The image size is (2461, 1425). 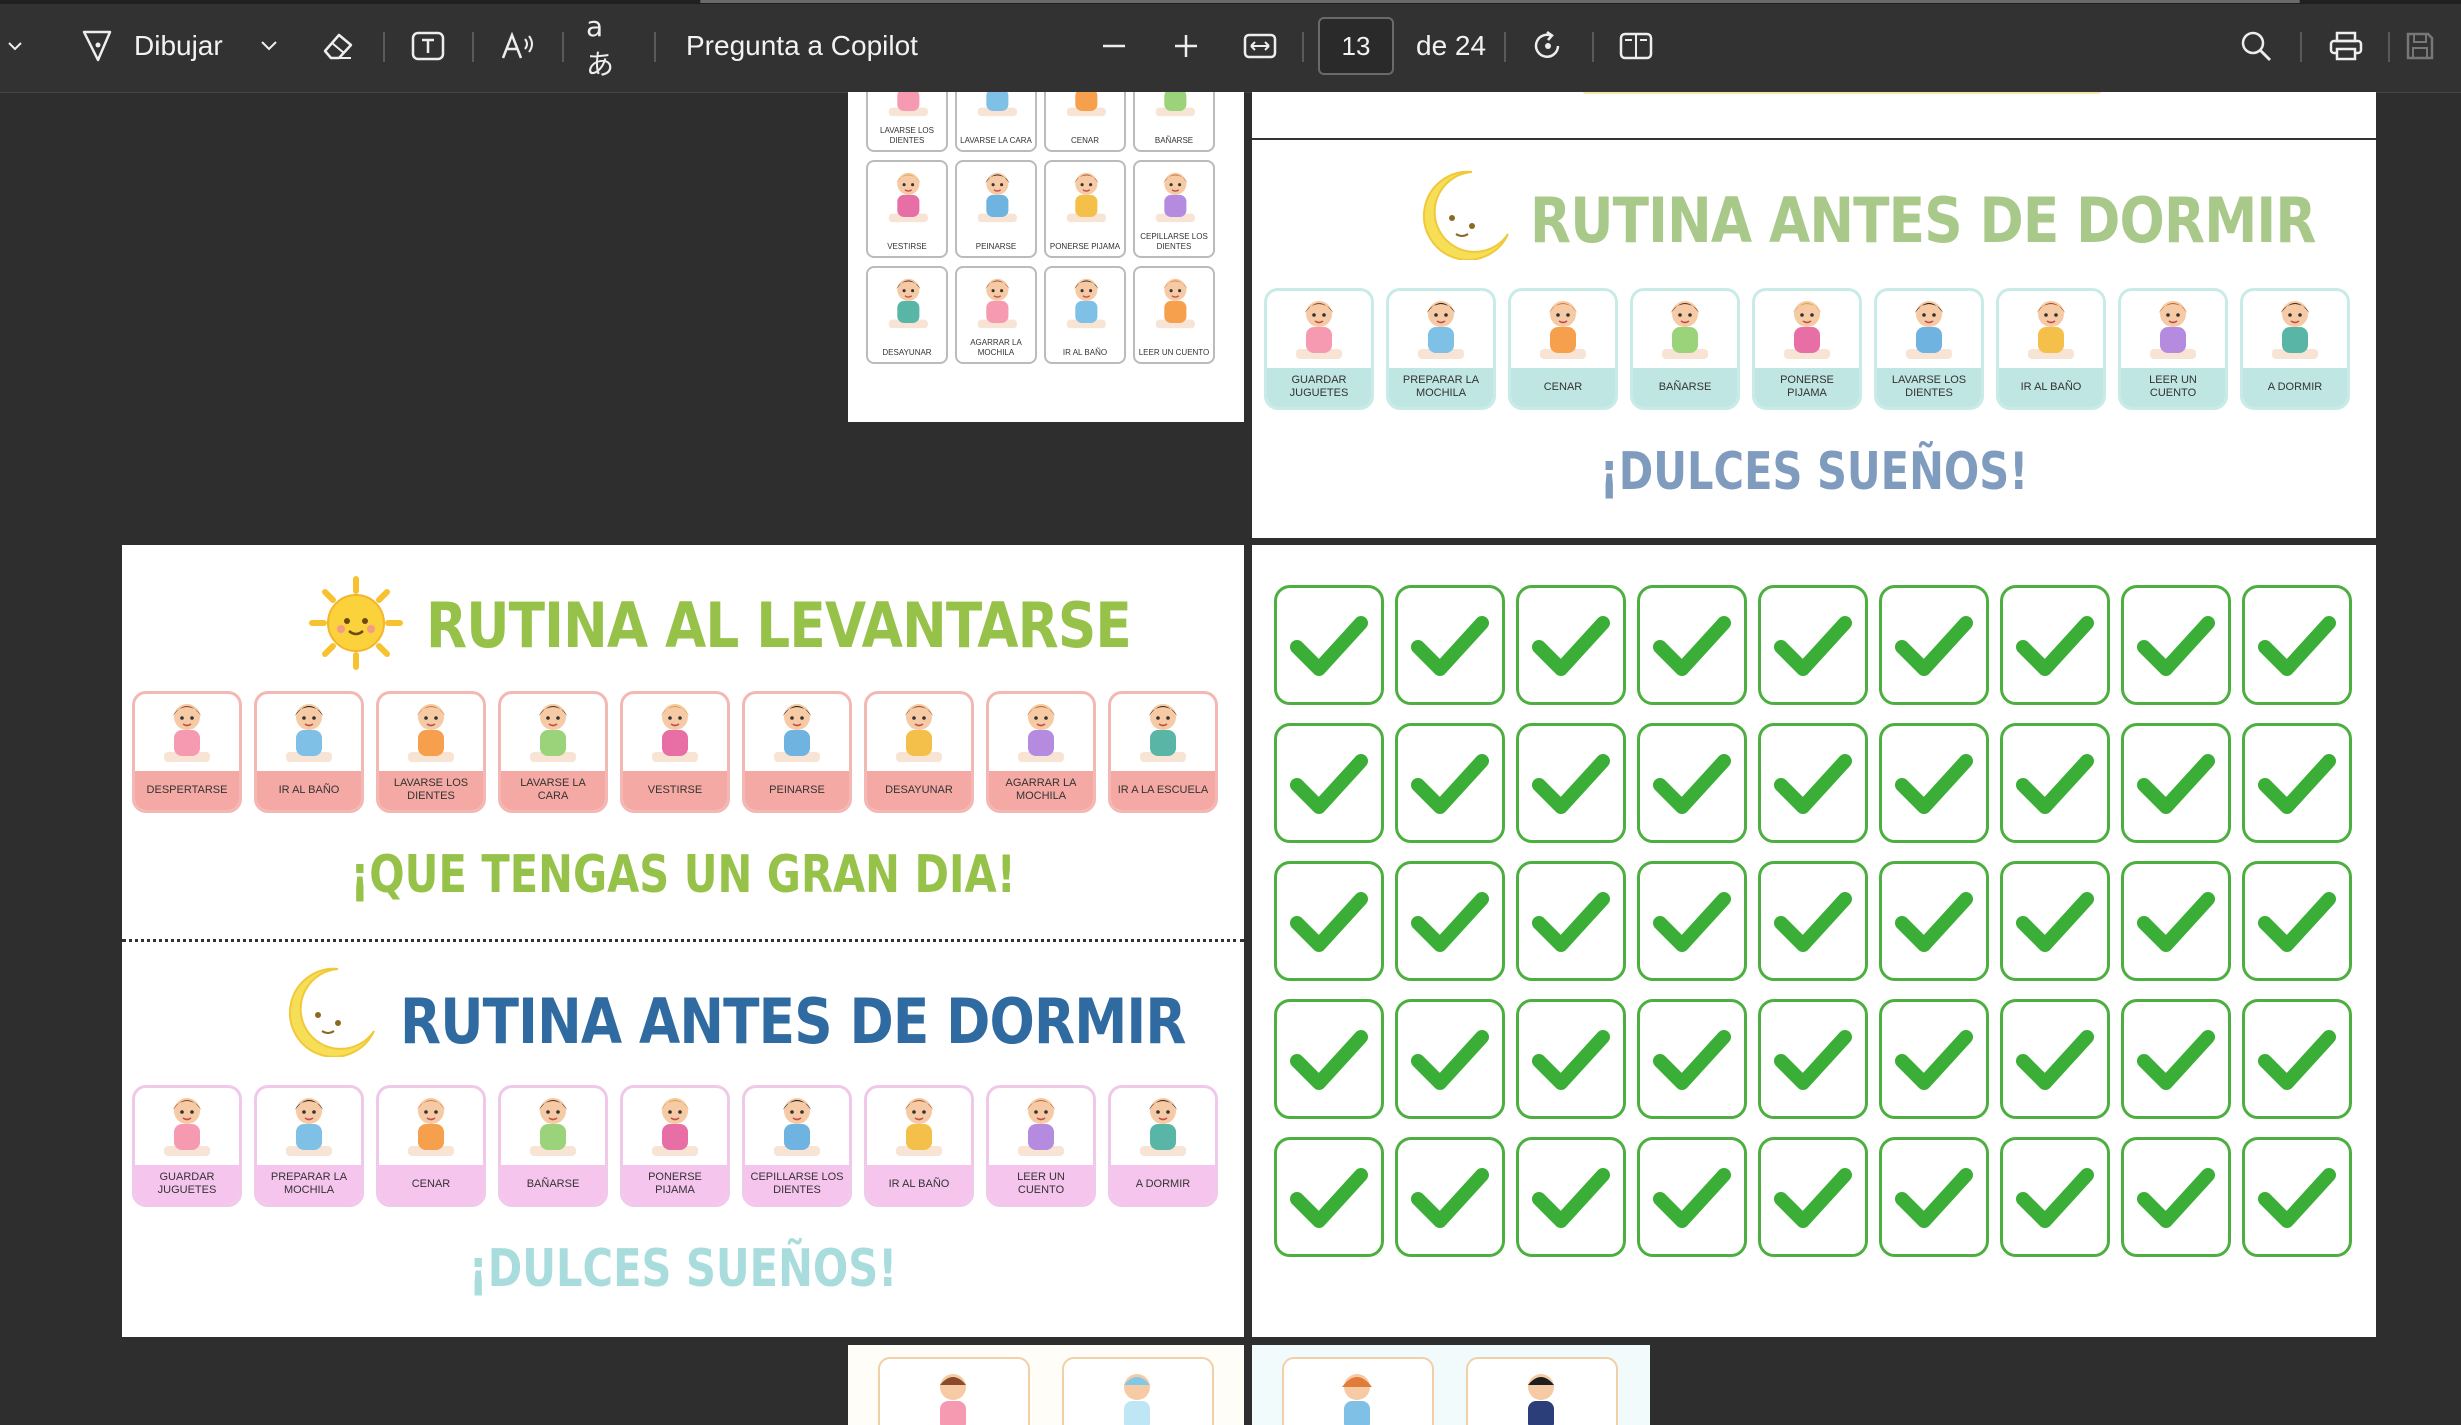 What do you see at coordinates (1636, 46) in the screenshot?
I see `two-page-view-icon` at bounding box center [1636, 46].